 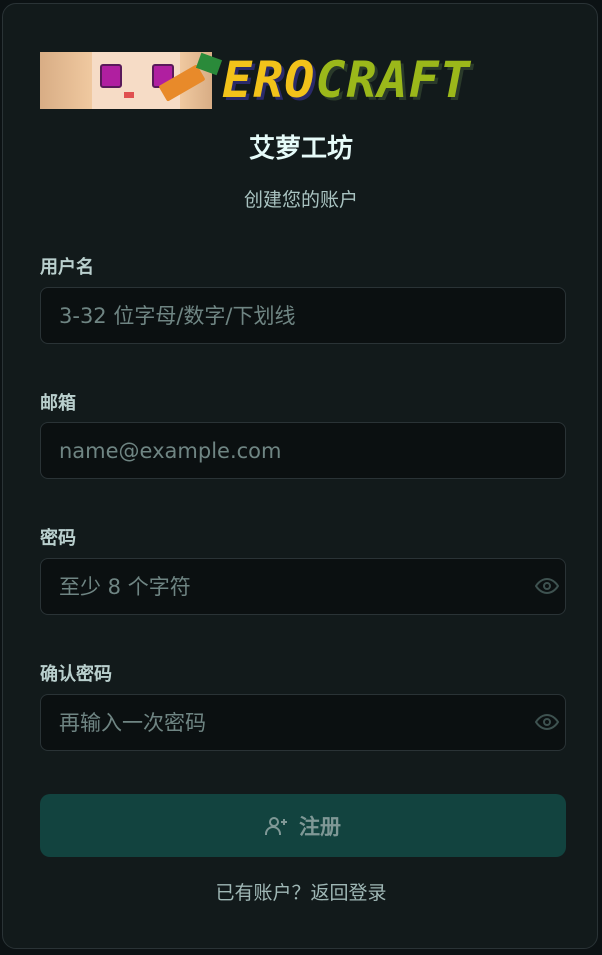 What do you see at coordinates (303, 315) in the screenshot?
I see `username-input` at bounding box center [303, 315].